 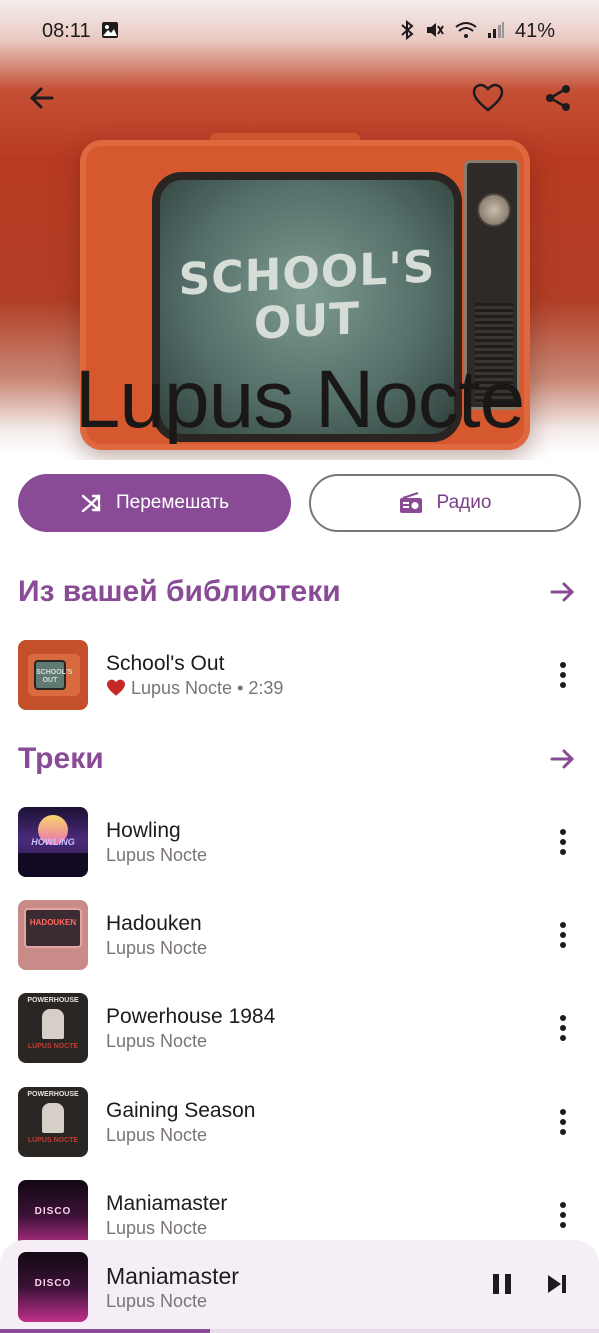 What do you see at coordinates (299, 503) in the screenshot?
I see `action-buttons: Перемешать Радио` at bounding box center [299, 503].